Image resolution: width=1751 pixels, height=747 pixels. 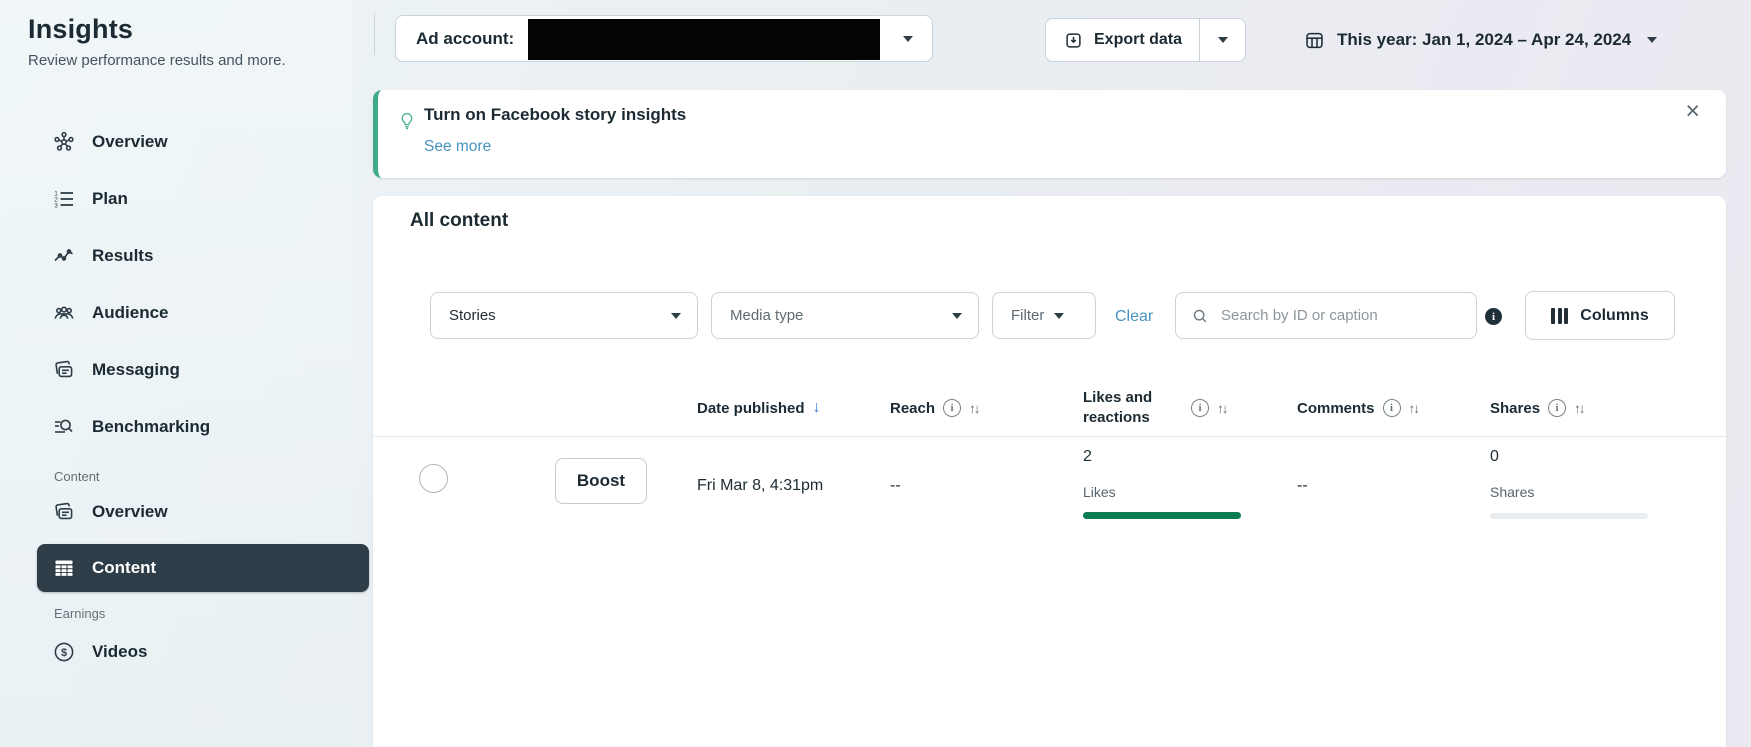 What do you see at coordinates (176, 255) in the screenshot?
I see `sidebar-item-results: Results` at bounding box center [176, 255].